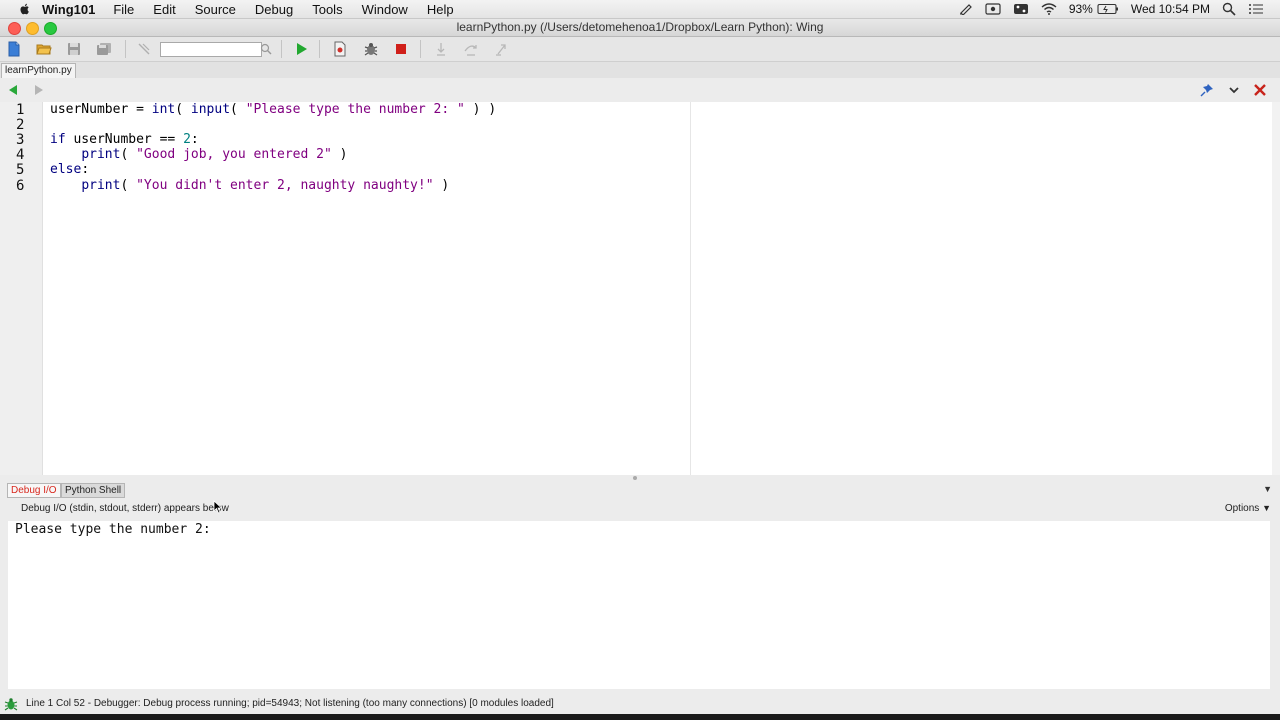 The height and width of the screenshot is (720, 1280). What do you see at coordinates (355, 109) in the screenshot?
I see `code-token: "Please type the number 2: "` at bounding box center [355, 109].